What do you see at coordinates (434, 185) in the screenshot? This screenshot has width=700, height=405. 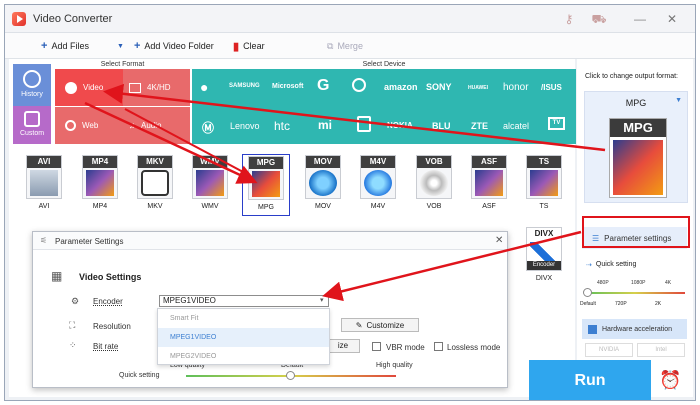 I see `format-vob: VOB VOB` at bounding box center [434, 185].